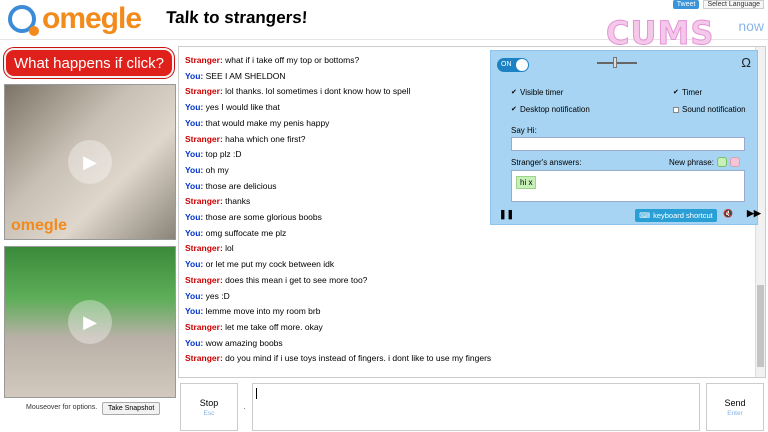 This screenshot has height=432, width=768. I want to click on video-watermark: omegle, so click(39, 225).